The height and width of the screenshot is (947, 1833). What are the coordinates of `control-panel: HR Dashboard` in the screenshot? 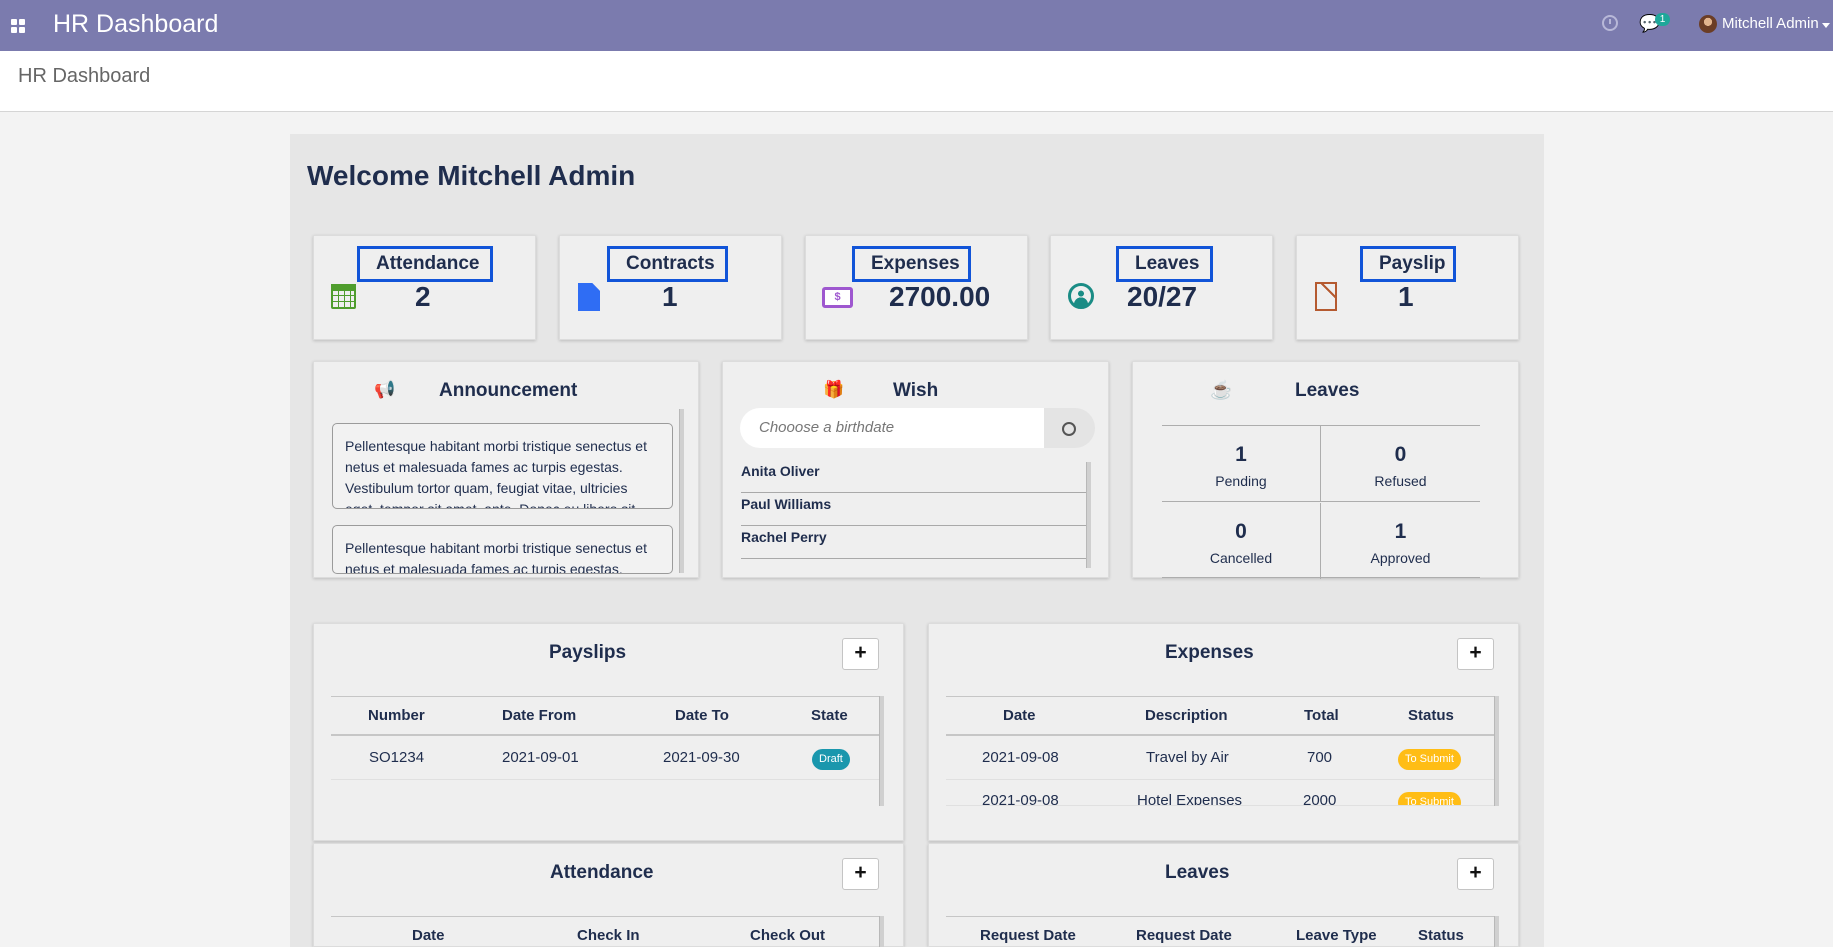 It's located at (916, 81).